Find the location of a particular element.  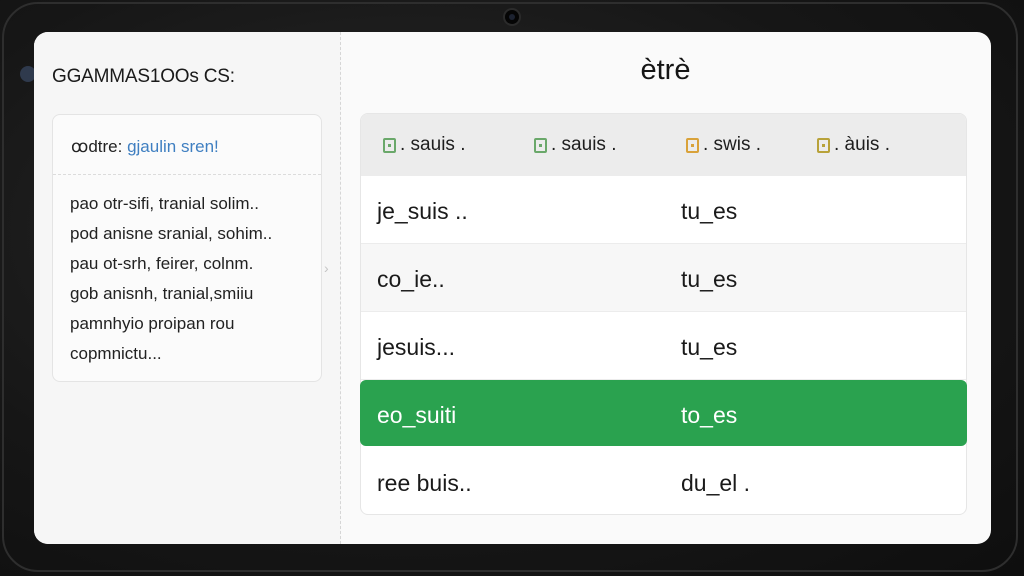

row-left-cell: ree buis.. is located at coordinates (424, 483).